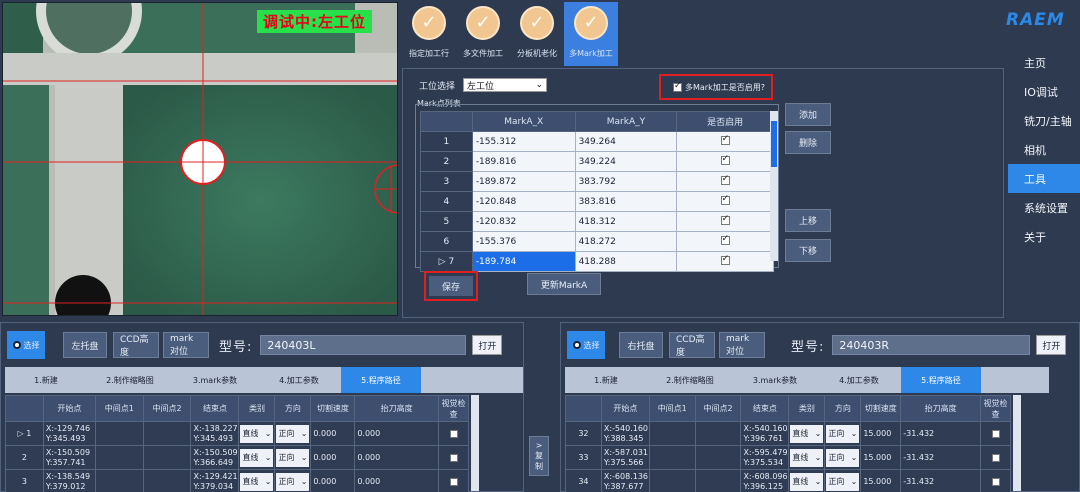 The height and width of the screenshot is (492, 1080). What do you see at coordinates (475, 443) in the screenshot?
I see `left-table-scrollbar` at bounding box center [475, 443].